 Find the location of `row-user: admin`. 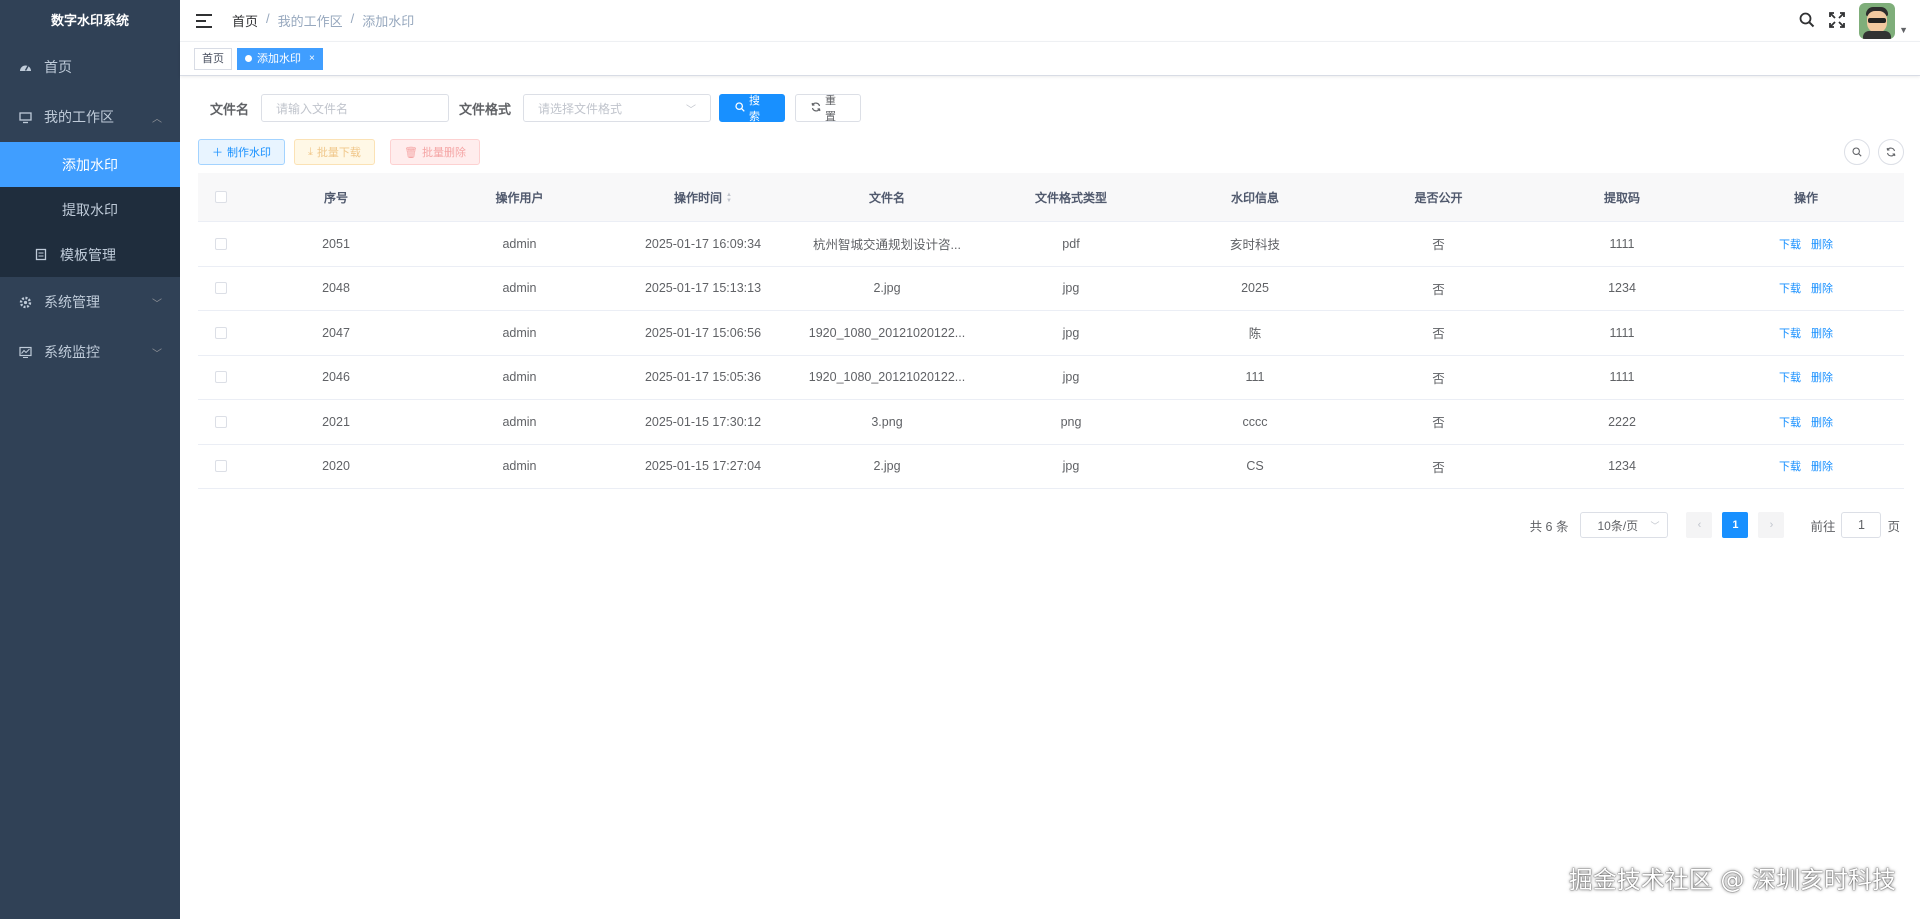

row-user: admin is located at coordinates (519, 332).